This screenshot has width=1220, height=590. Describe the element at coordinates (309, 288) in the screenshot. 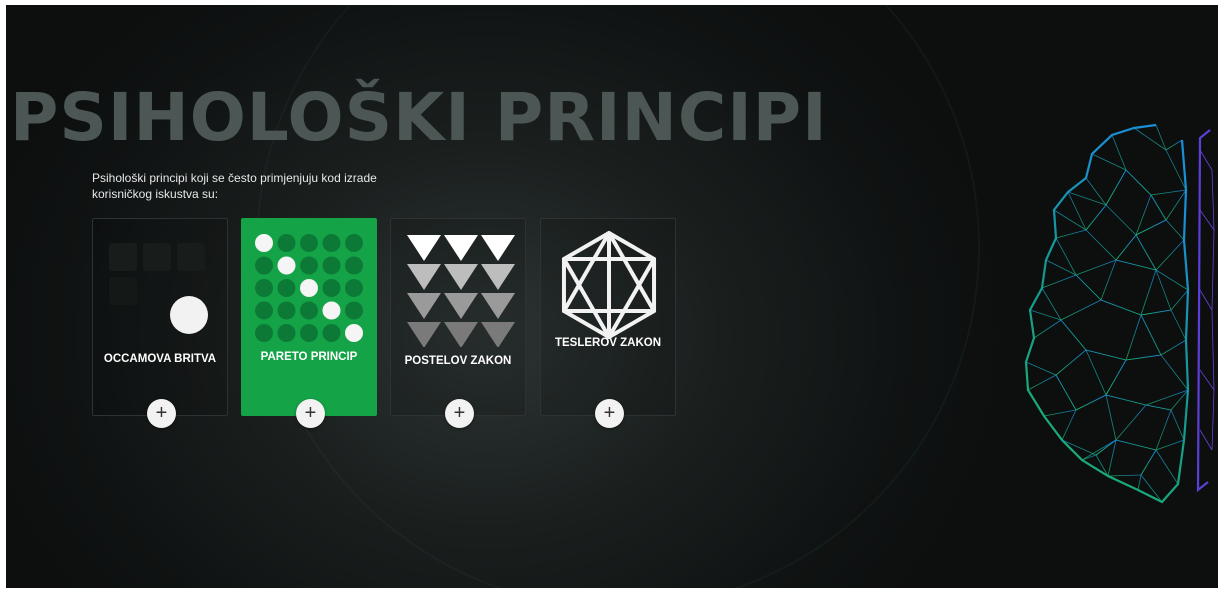

I see `pareto-dots-icon` at that location.